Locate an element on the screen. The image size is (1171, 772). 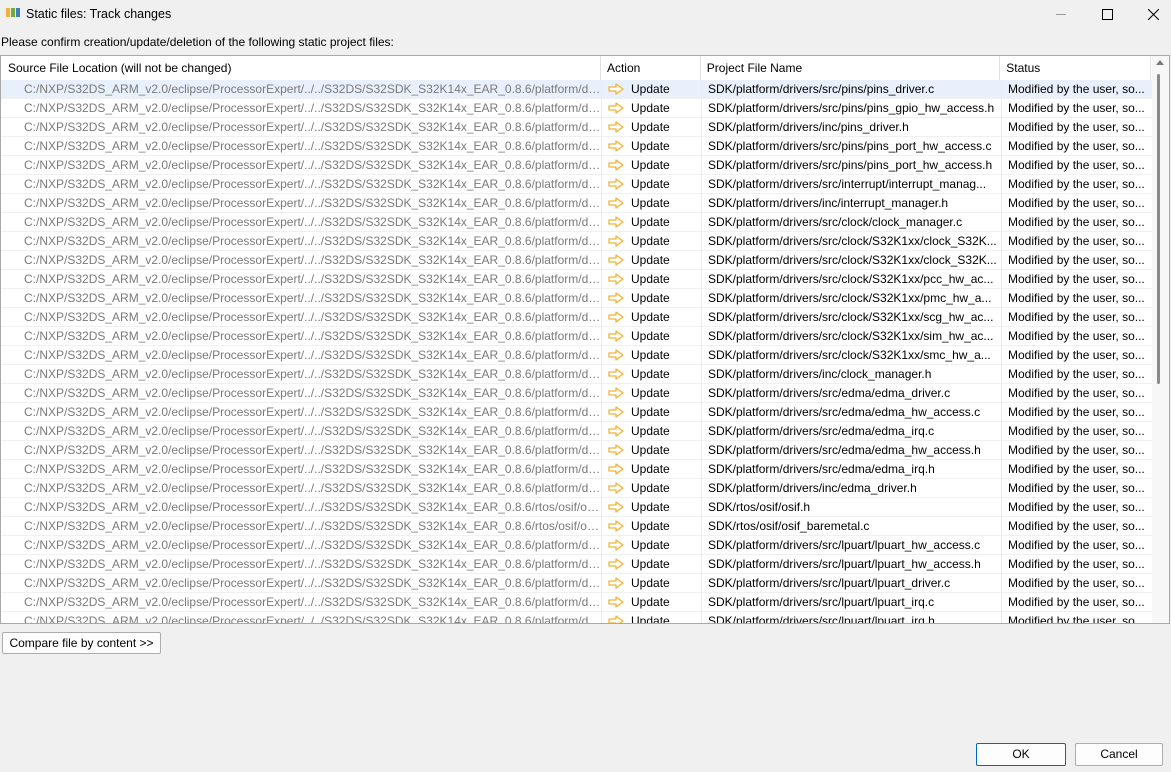
compare-file-button: Compare file by content >> is located at coordinates (81, 643).